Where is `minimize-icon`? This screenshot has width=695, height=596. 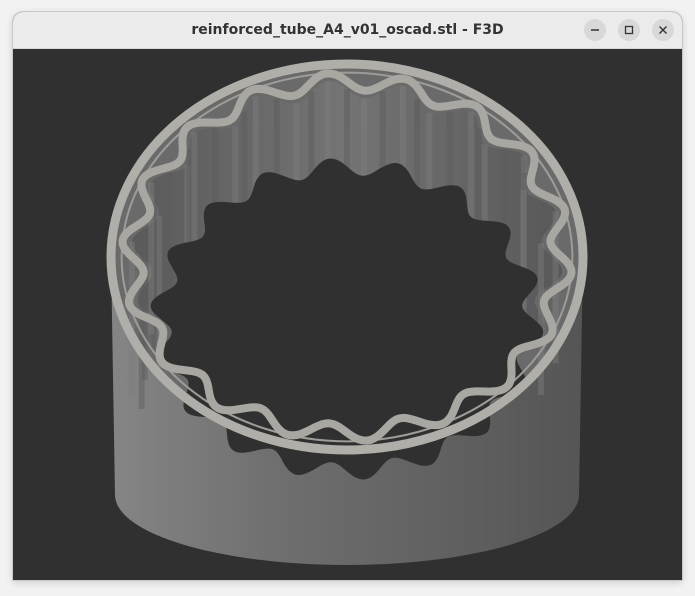
minimize-icon is located at coordinates (595, 30).